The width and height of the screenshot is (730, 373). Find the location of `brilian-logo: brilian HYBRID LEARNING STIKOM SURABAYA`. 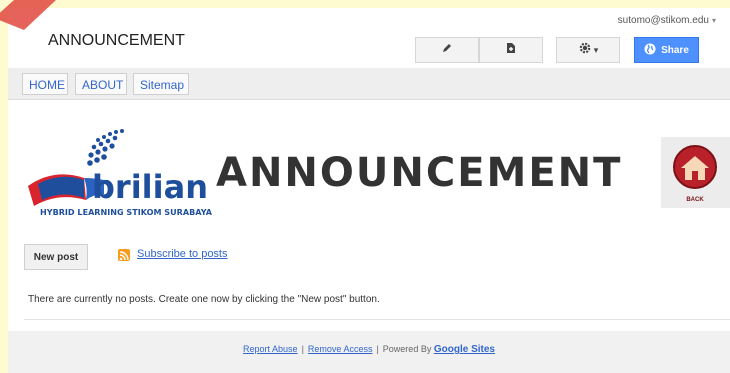

brilian-logo: brilian HYBRID LEARNING STIKOM SURABAYA is located at coordinates (119, 174).